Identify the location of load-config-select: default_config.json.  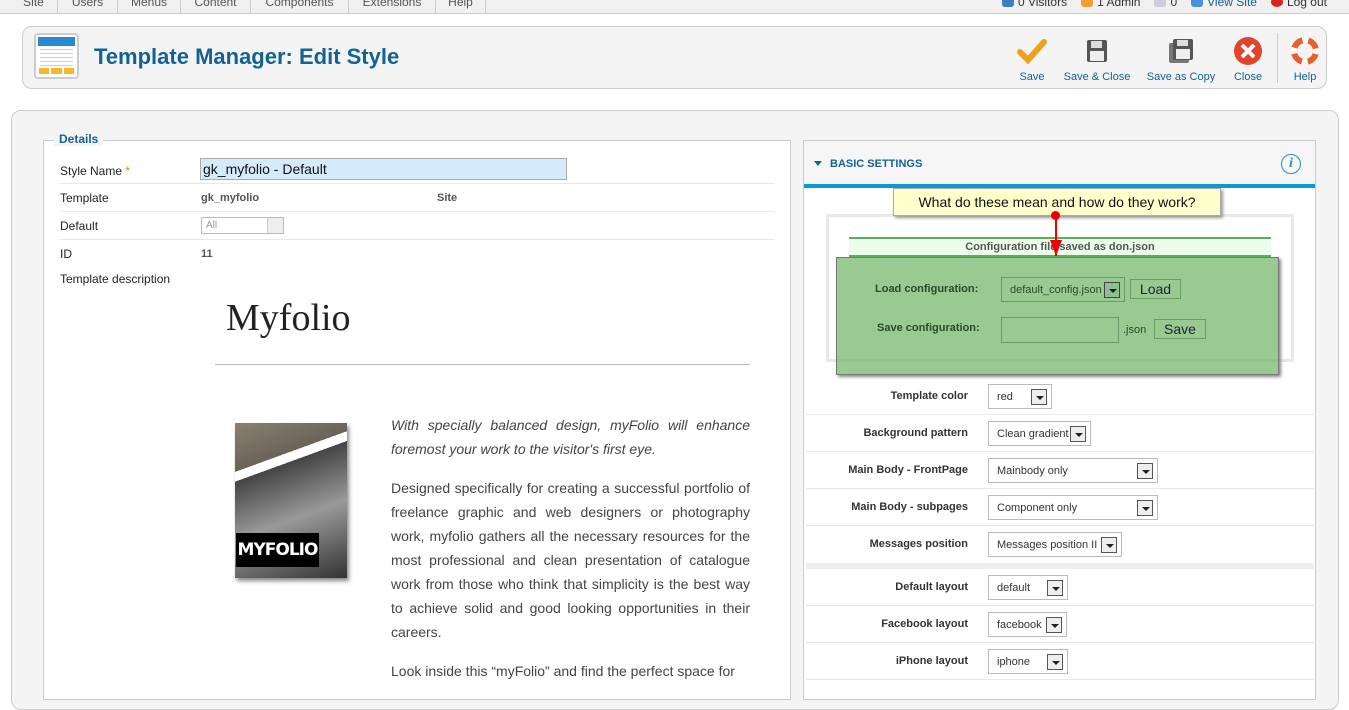
(1063, 289).